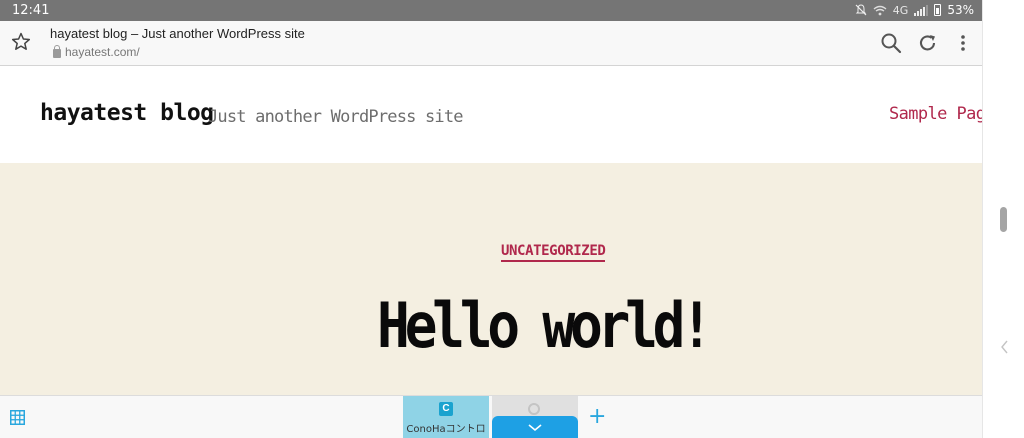 The height and width of the screenshot is (438, 1024). I want to click on collapse-tab-button, so click(535, 427).